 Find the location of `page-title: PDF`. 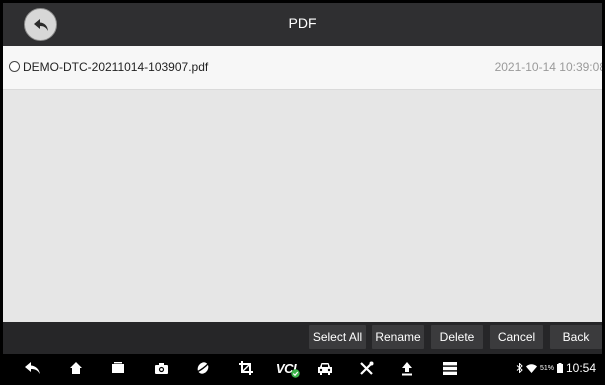

page-title: PDF is located at coordinates (302, 23).